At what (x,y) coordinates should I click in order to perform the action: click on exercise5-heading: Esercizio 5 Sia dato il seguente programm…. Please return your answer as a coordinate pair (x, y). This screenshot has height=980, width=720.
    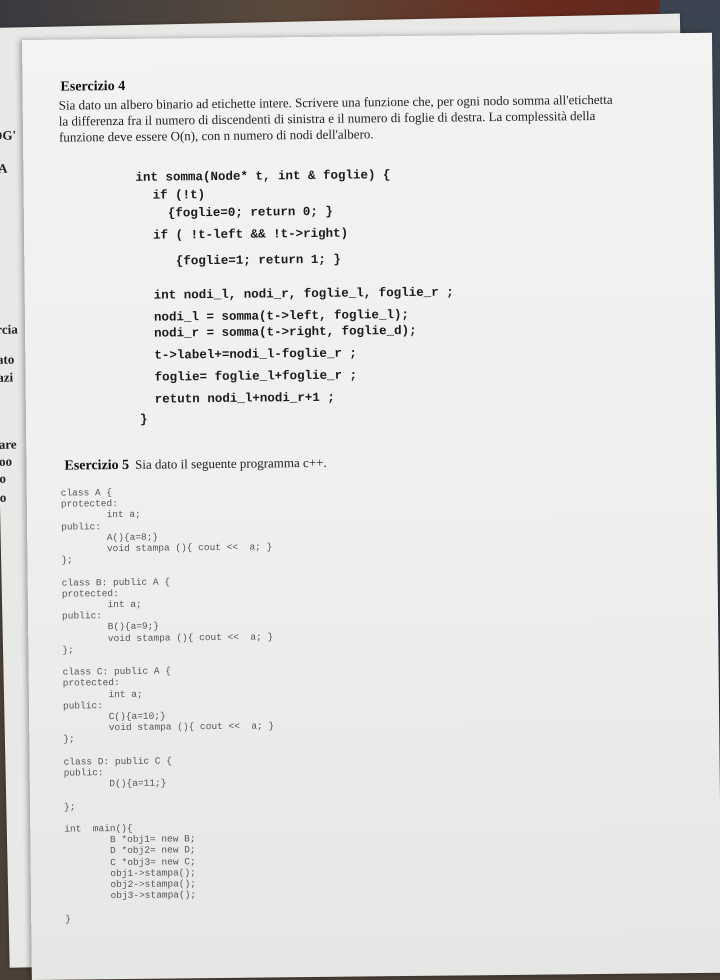
    Looking at the image, I should click on (195, 465).